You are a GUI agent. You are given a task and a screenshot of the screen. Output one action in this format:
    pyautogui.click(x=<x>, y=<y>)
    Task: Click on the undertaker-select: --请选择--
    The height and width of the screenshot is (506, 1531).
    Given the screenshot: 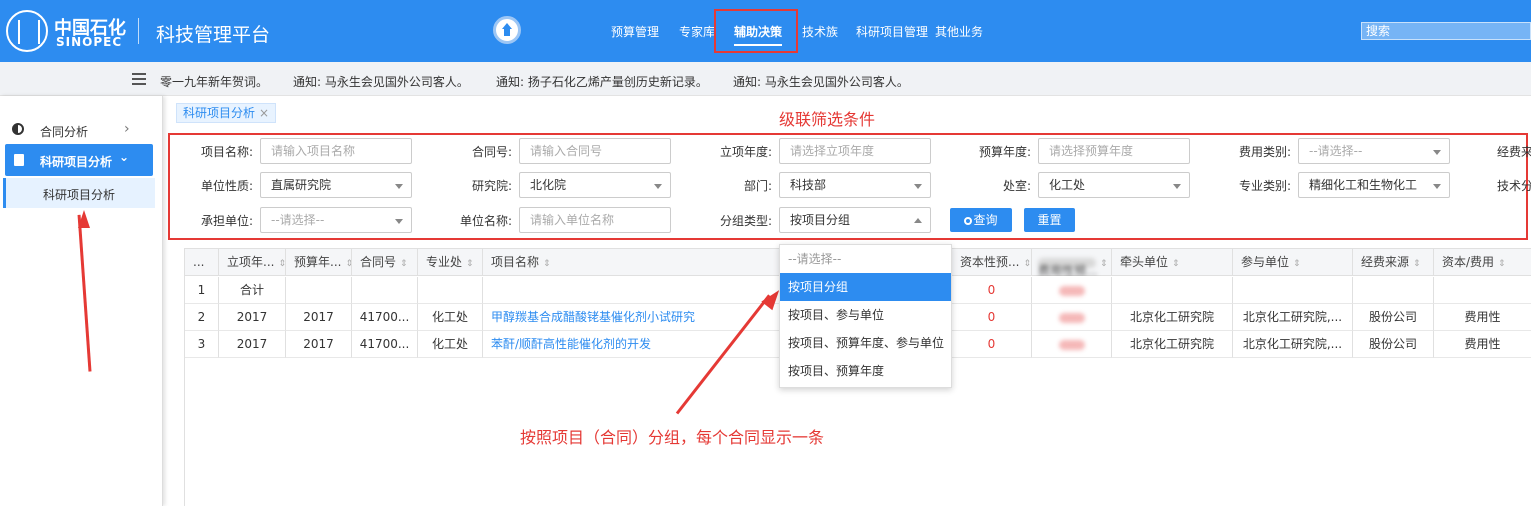 What is the action you would take?
    pyautogui.click(x=336, y=220)
    